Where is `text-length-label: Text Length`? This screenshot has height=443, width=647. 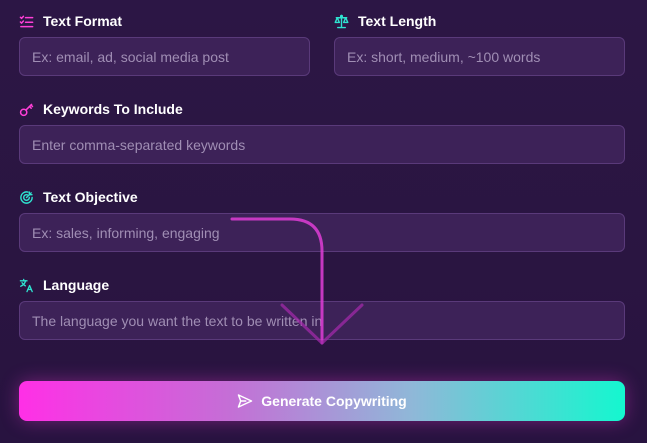 text-length-label: Text Length is located at coordinates (385, 21).